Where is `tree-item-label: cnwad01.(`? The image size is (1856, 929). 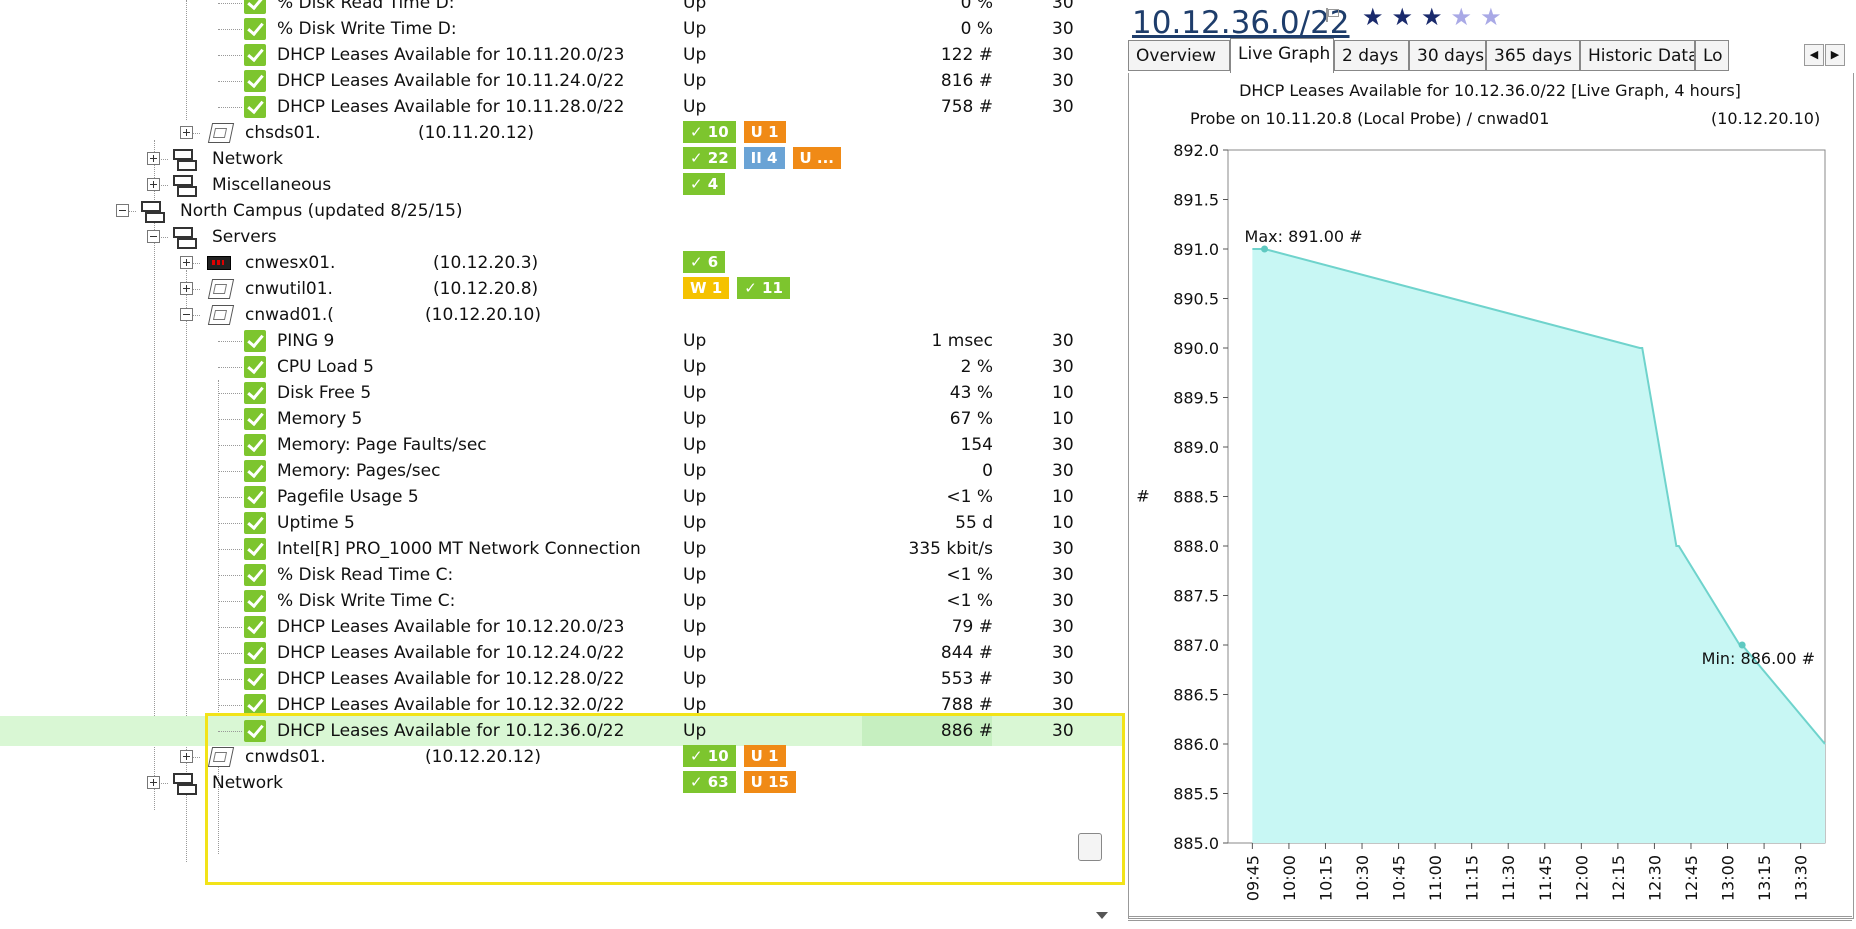
tree-item-label: cnwad01.( is located at coordinates (289, 315).